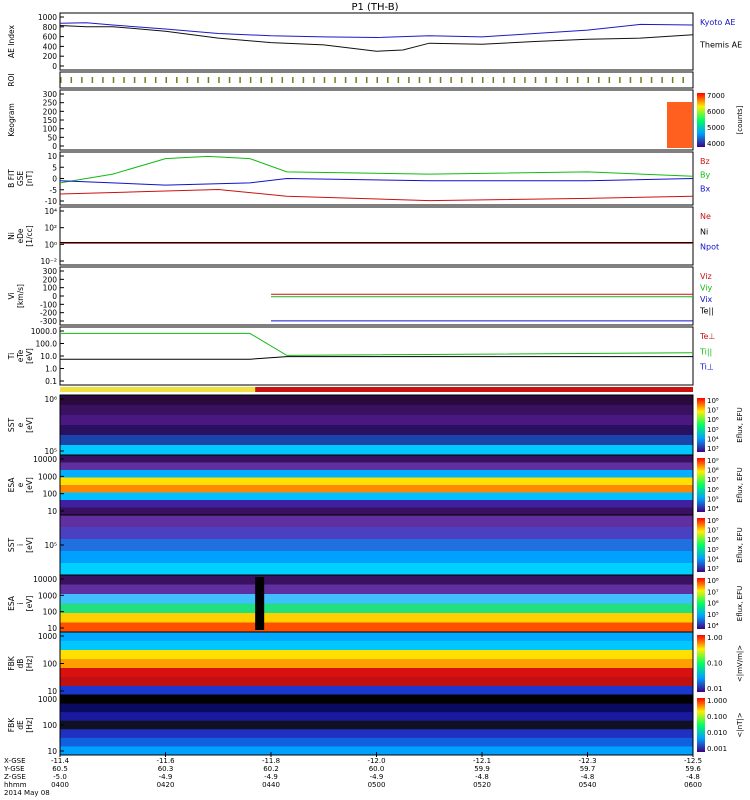 This screenshot has width=750, height=800. I want to click on xtick-label: 0440, so click(271, 785).